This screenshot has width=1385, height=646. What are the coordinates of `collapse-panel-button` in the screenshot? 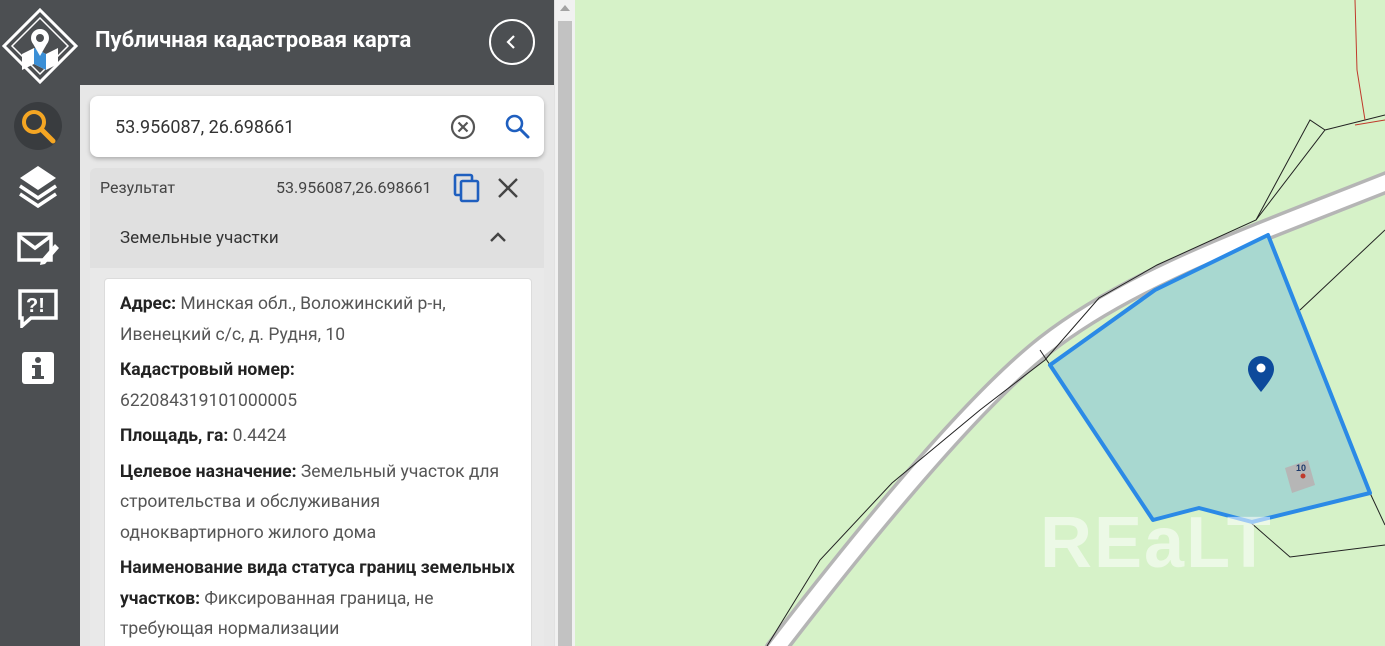 It's located at (512, 42).